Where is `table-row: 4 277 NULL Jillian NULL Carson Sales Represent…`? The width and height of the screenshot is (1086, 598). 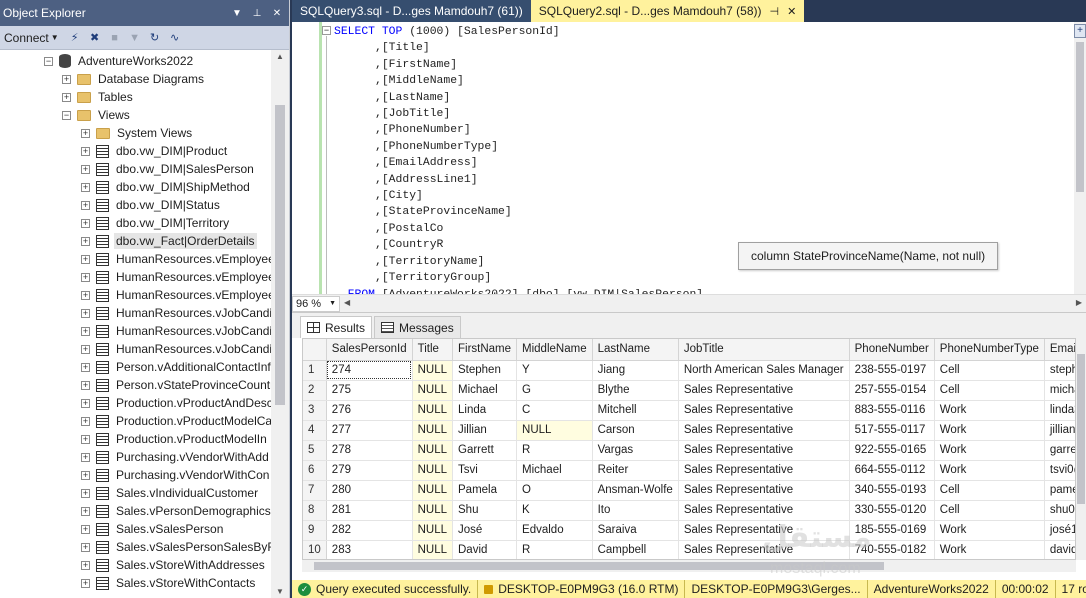 table-row: 4 277 NULL Jillian NULL Carson Sales Represent… is located at coordinates (689, 430).